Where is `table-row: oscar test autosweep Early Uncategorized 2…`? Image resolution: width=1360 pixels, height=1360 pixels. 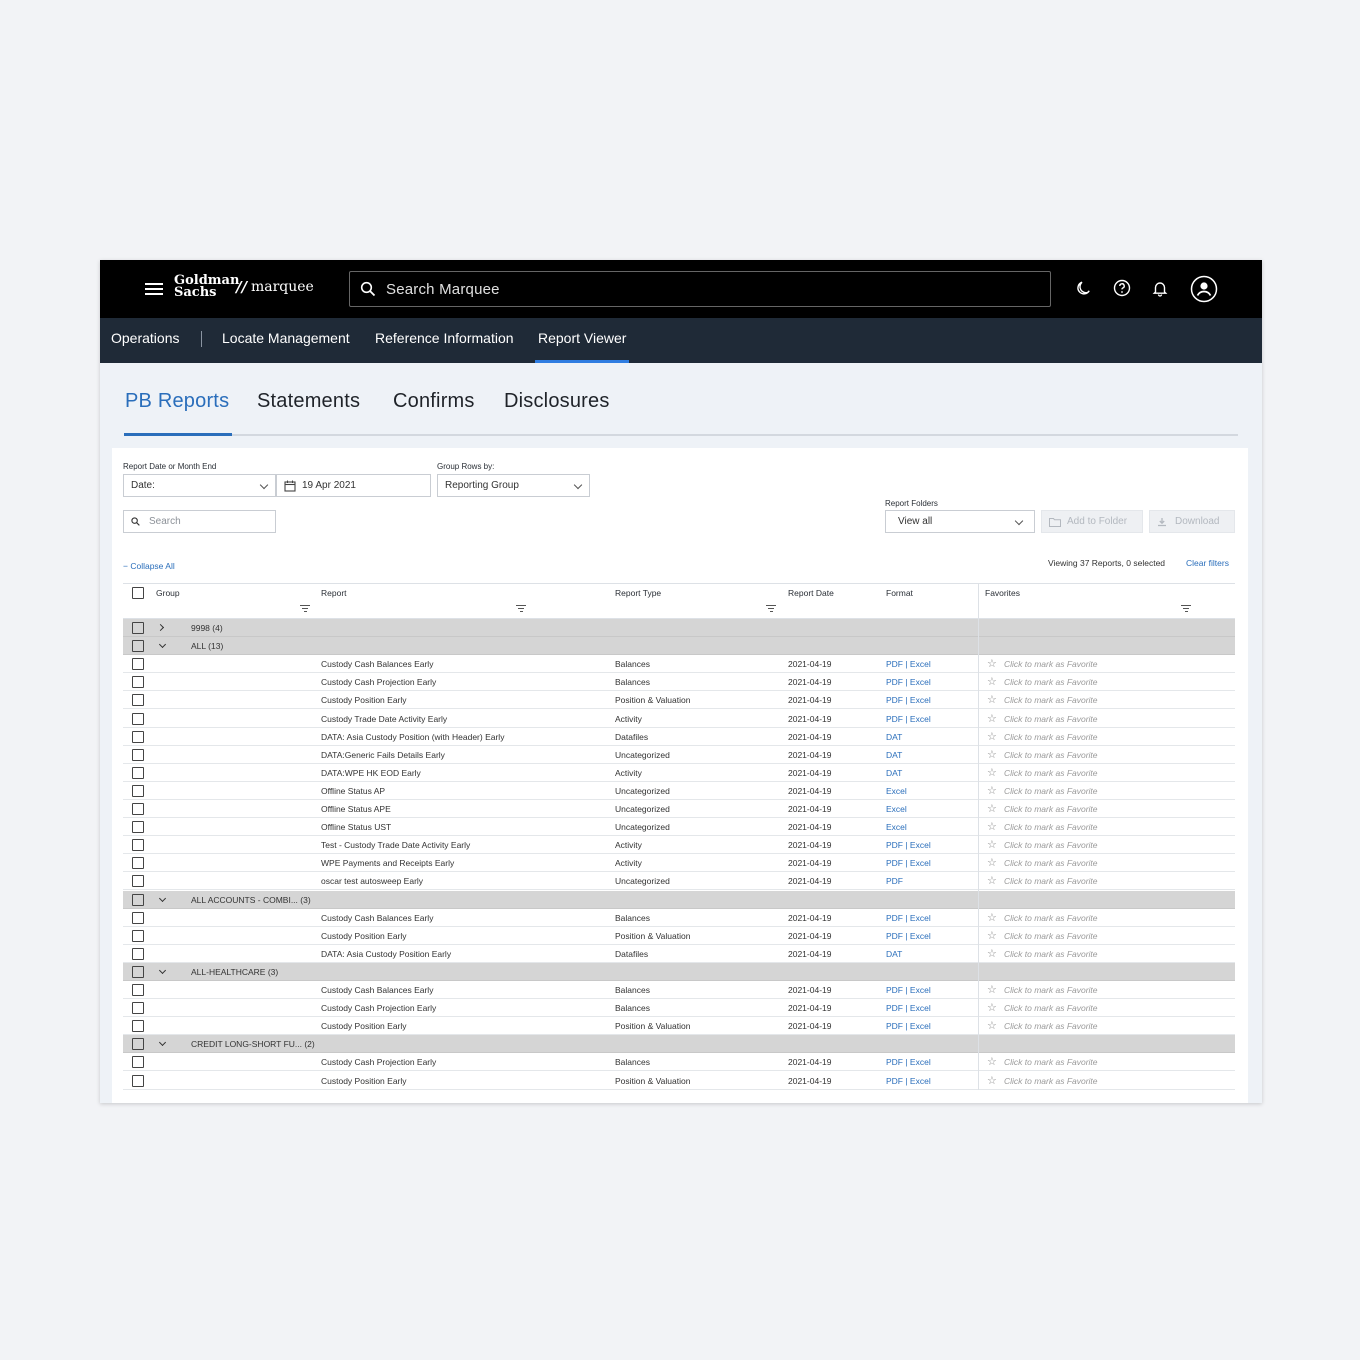
table-row: oscar test autosweep Early Uncategorized 2… is located at coordinates (679, 881).